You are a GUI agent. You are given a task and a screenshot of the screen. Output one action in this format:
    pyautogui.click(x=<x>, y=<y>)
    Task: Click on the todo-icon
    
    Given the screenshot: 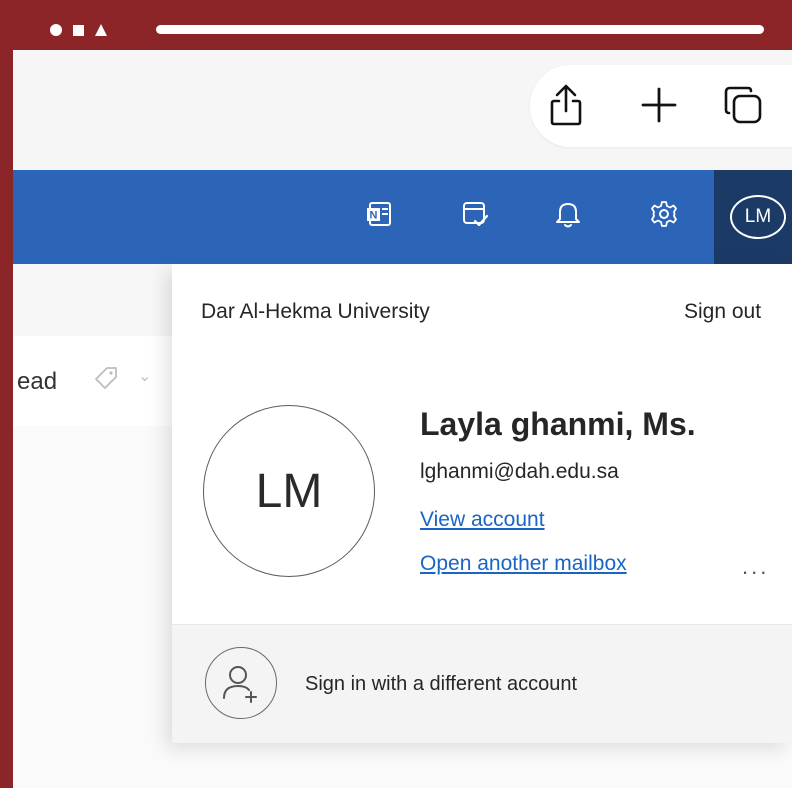 What is the action you would take?
    pyautogui.click(x=476, y=214)
    